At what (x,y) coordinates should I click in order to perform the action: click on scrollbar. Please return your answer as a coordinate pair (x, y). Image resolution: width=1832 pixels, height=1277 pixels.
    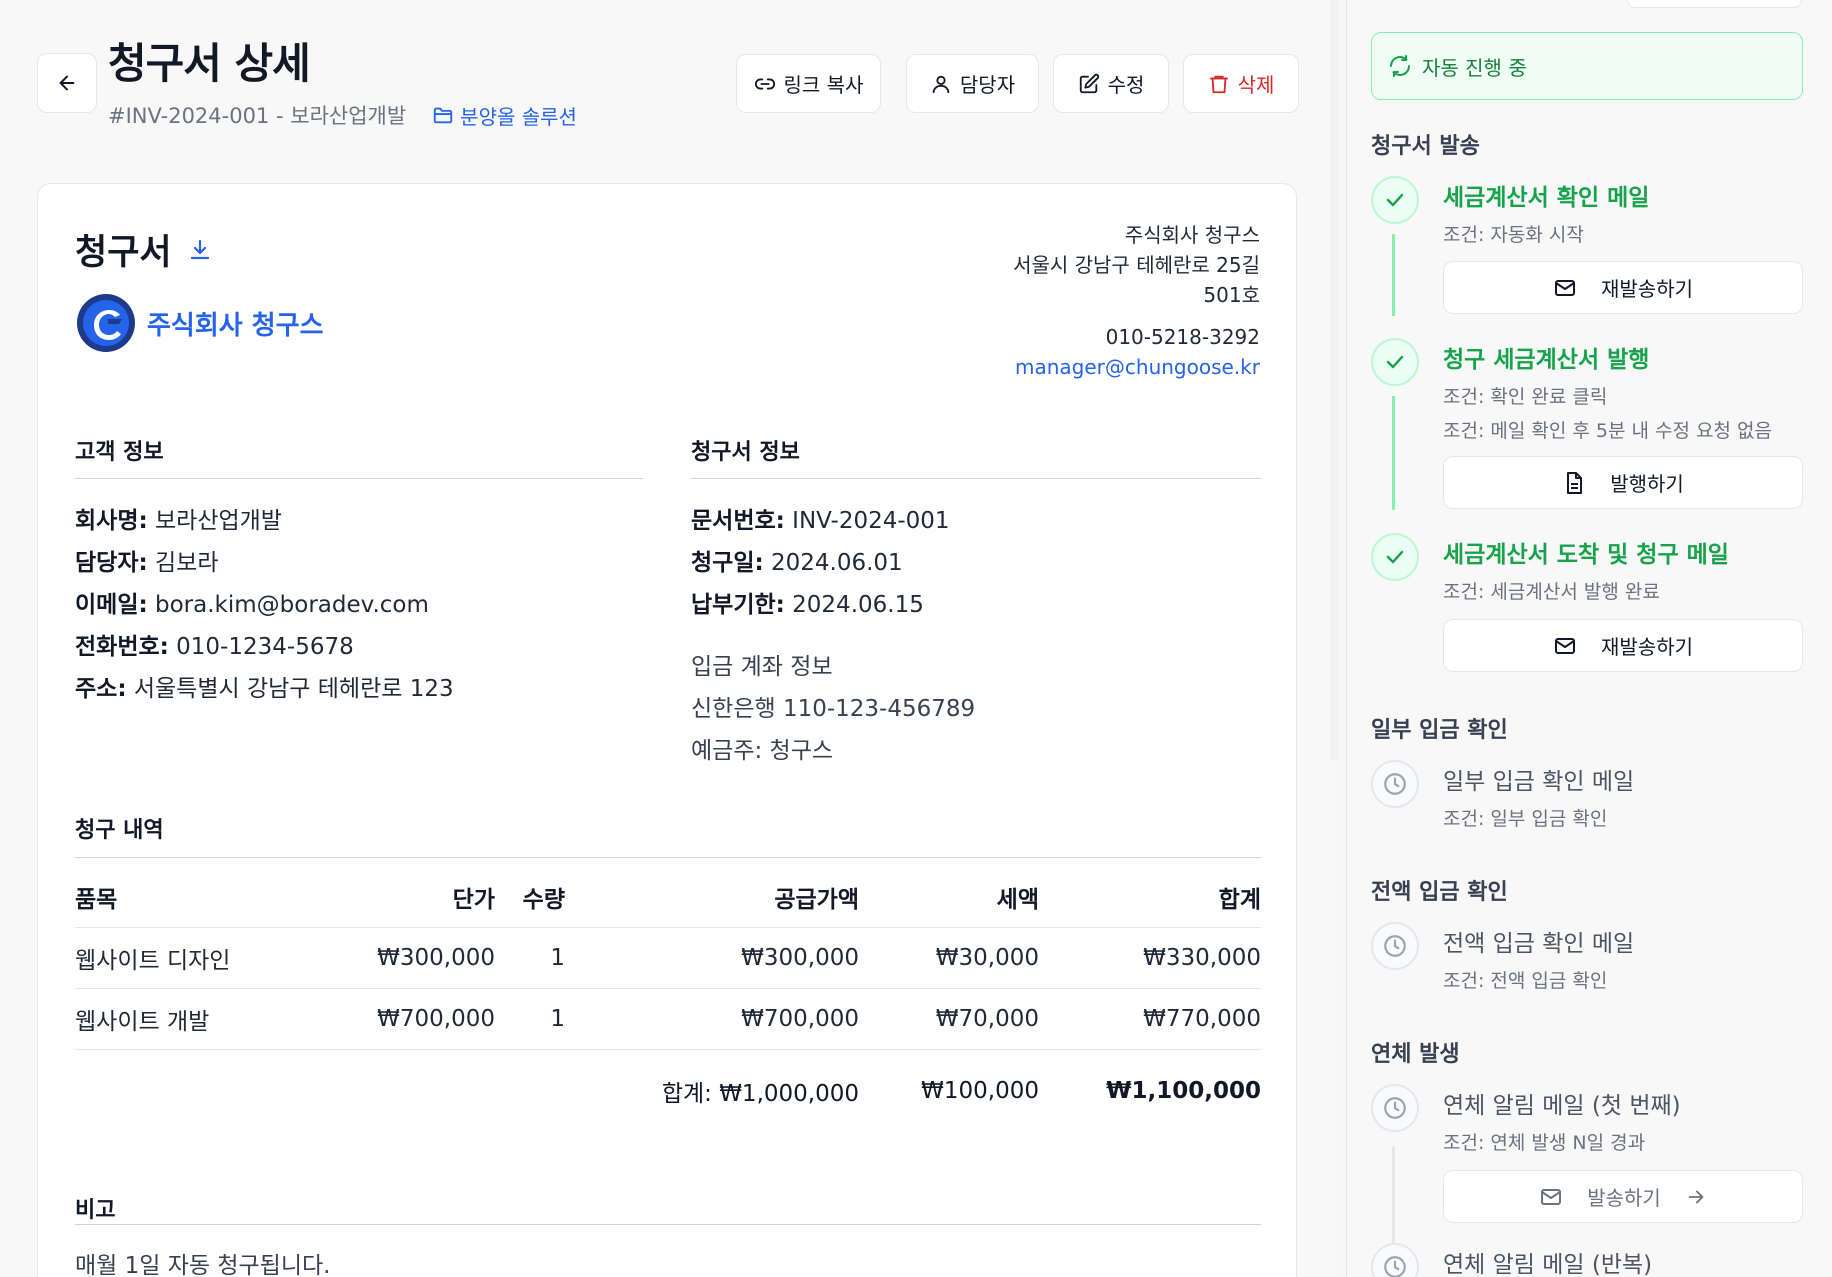
    Looking at the image, I should click on (1334, 380).